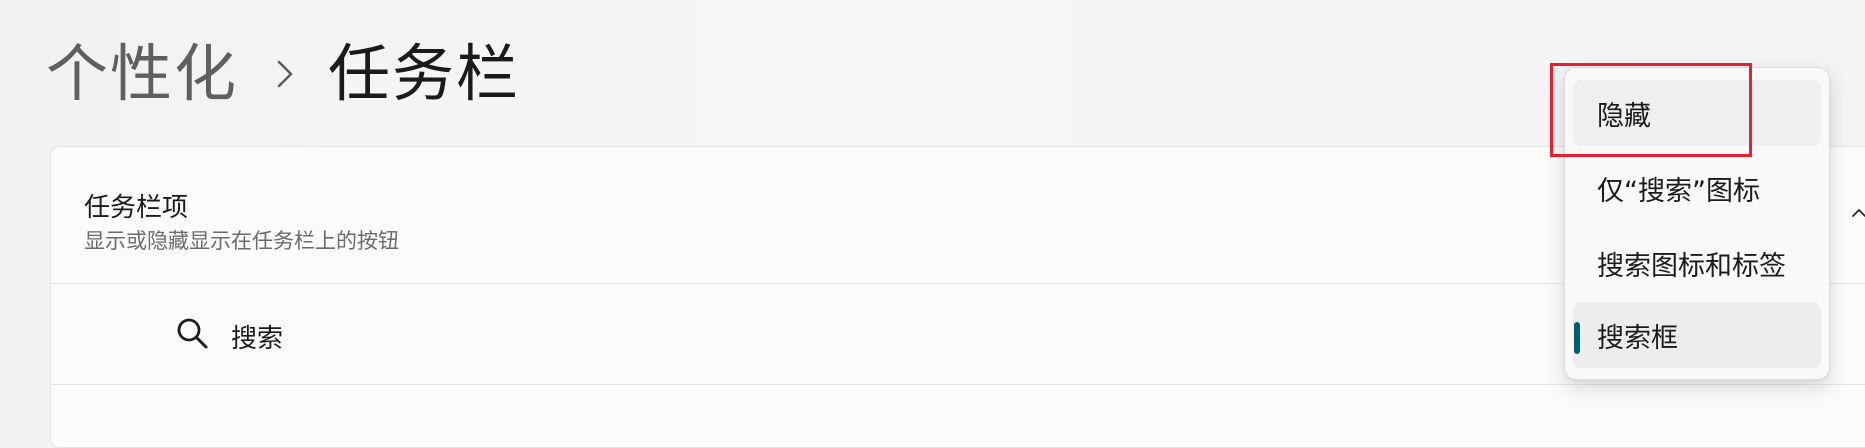 This screenshot has height=448, width=1865. I want to click on search-setting-label: 搜索, so click(257, 339).